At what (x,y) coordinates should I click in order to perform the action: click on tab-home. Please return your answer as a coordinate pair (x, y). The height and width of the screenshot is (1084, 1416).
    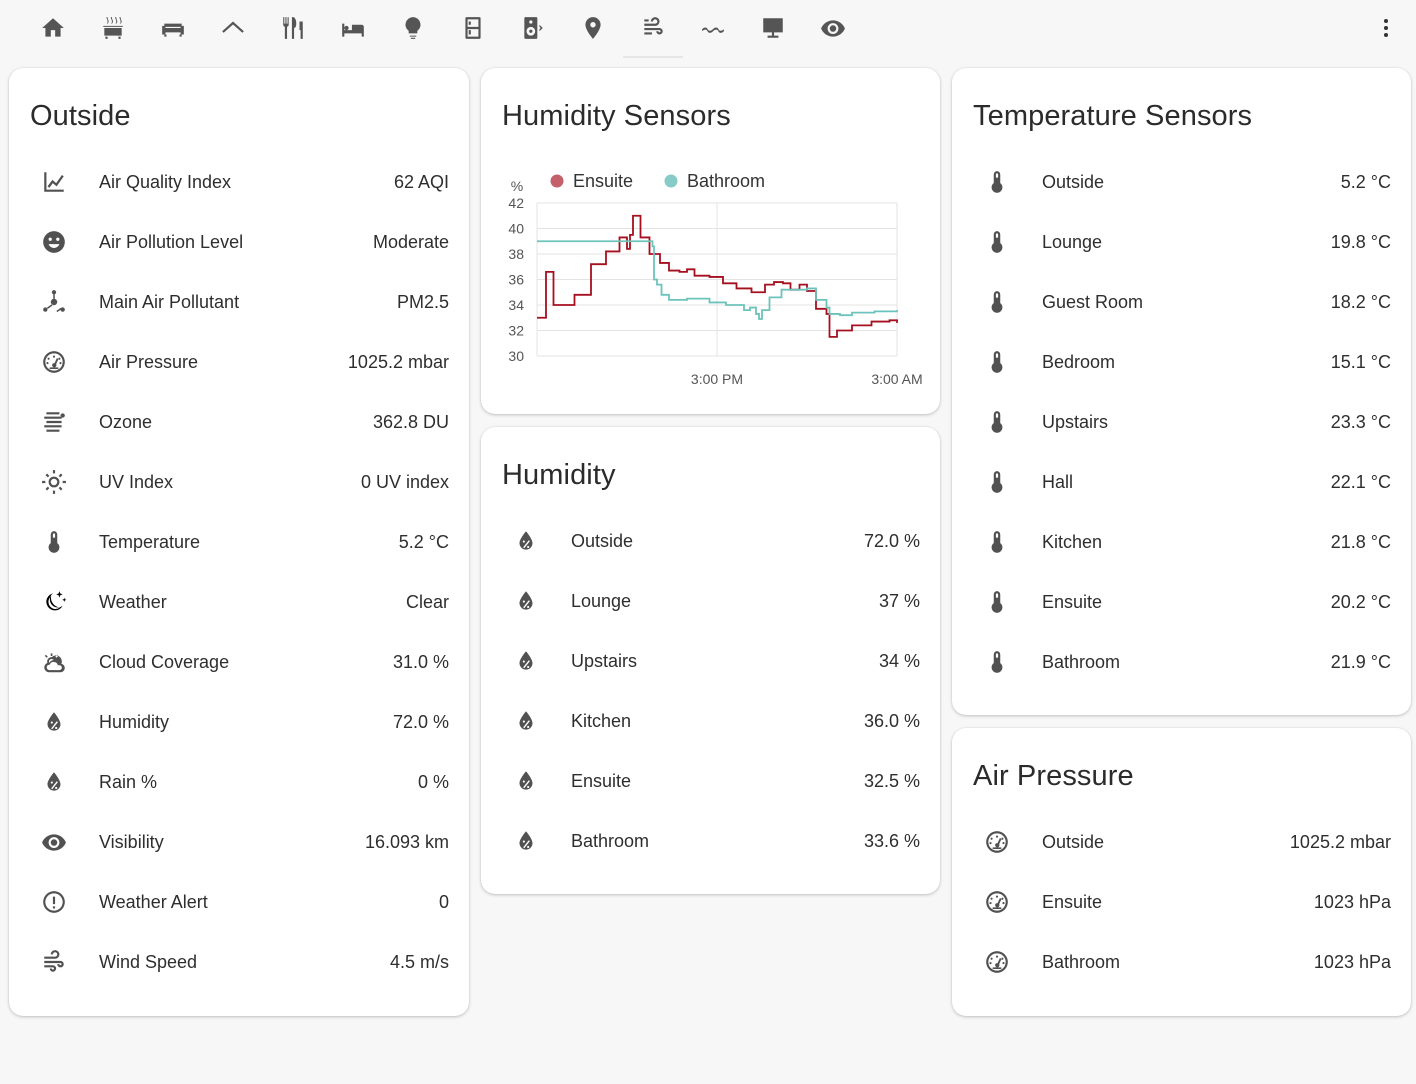
    Looking at the image, I should click on (53, 28).